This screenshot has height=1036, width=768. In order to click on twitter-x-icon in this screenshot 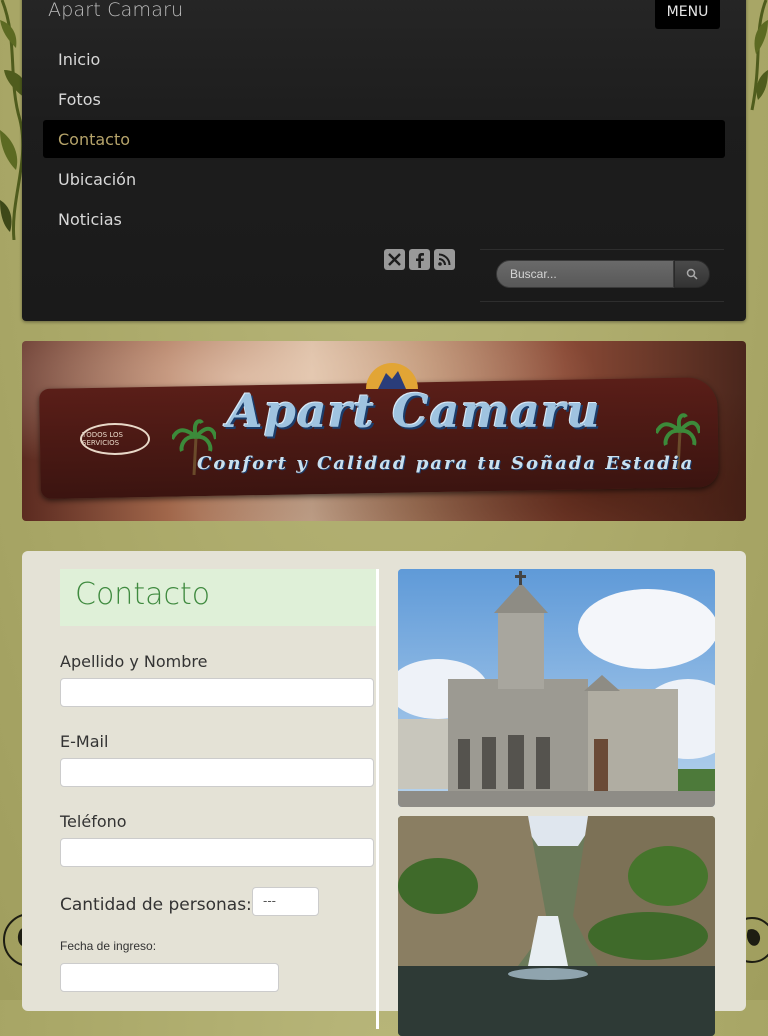, I will do `click(394, 259)`.